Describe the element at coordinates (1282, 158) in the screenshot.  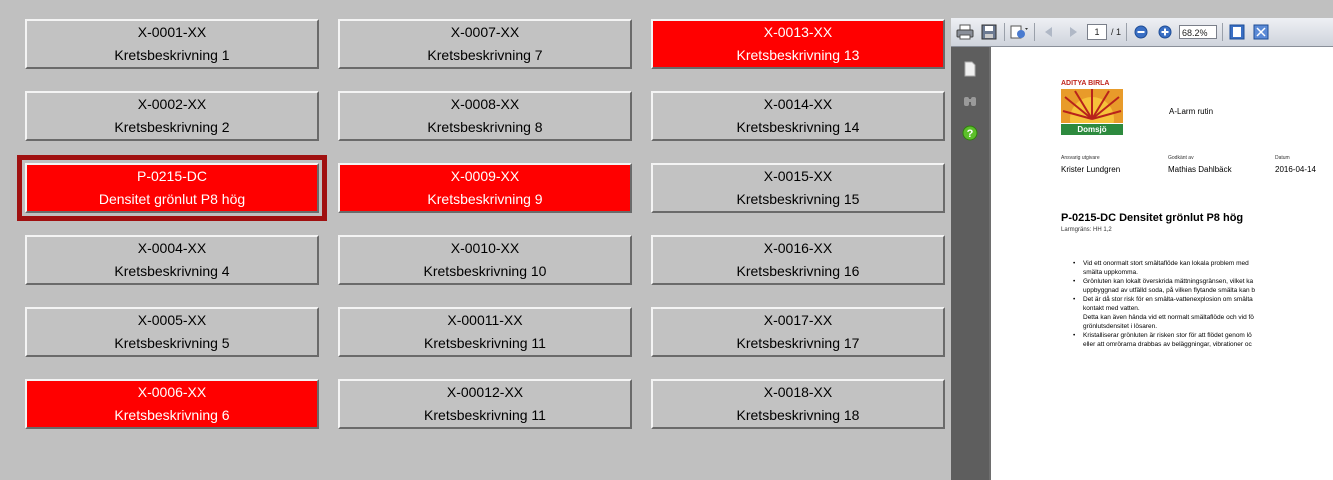
I see `date-label: Datum` at that location.